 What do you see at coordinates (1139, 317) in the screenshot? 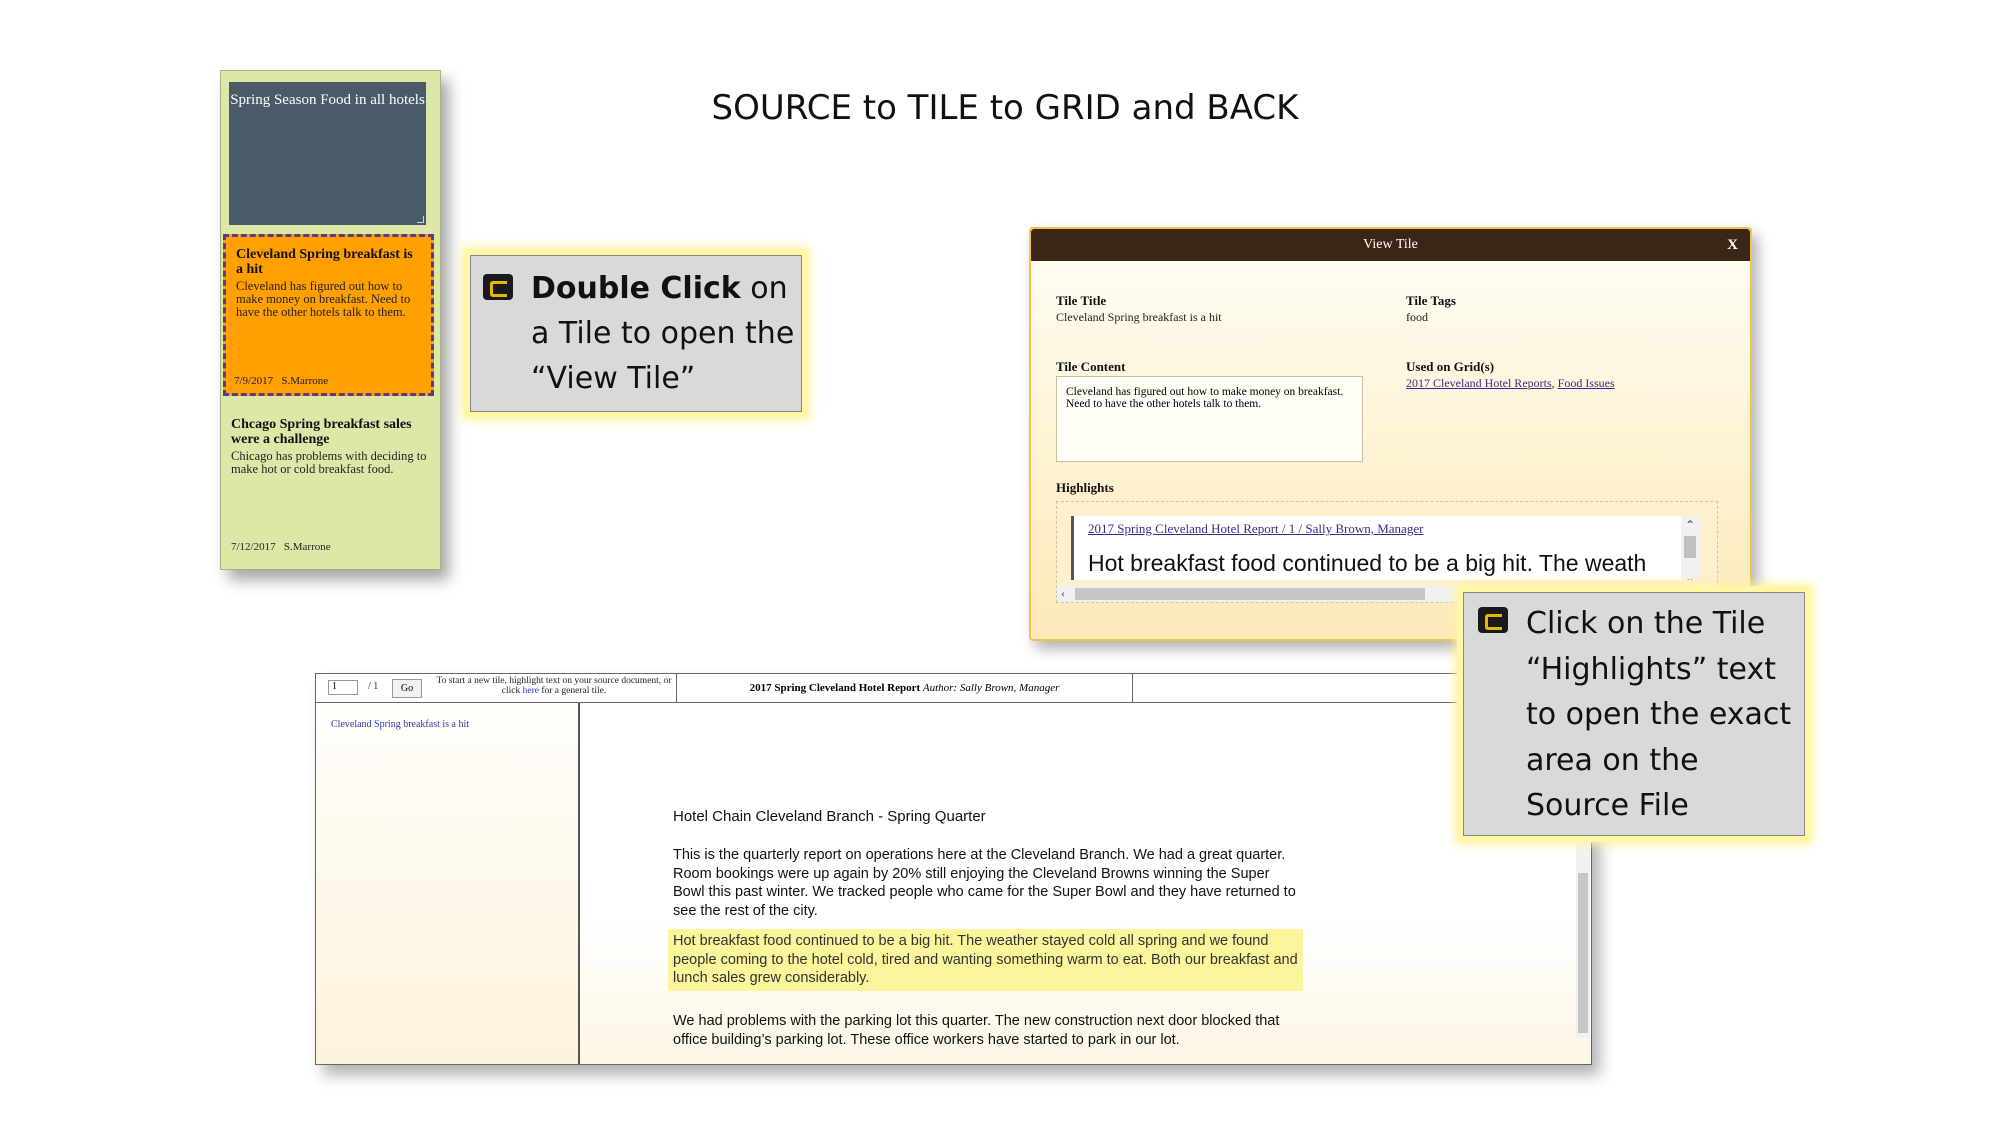
I see `tile-title-value: Cleveland Spring breakfast is a hit` at bounding box center [1139, 317].